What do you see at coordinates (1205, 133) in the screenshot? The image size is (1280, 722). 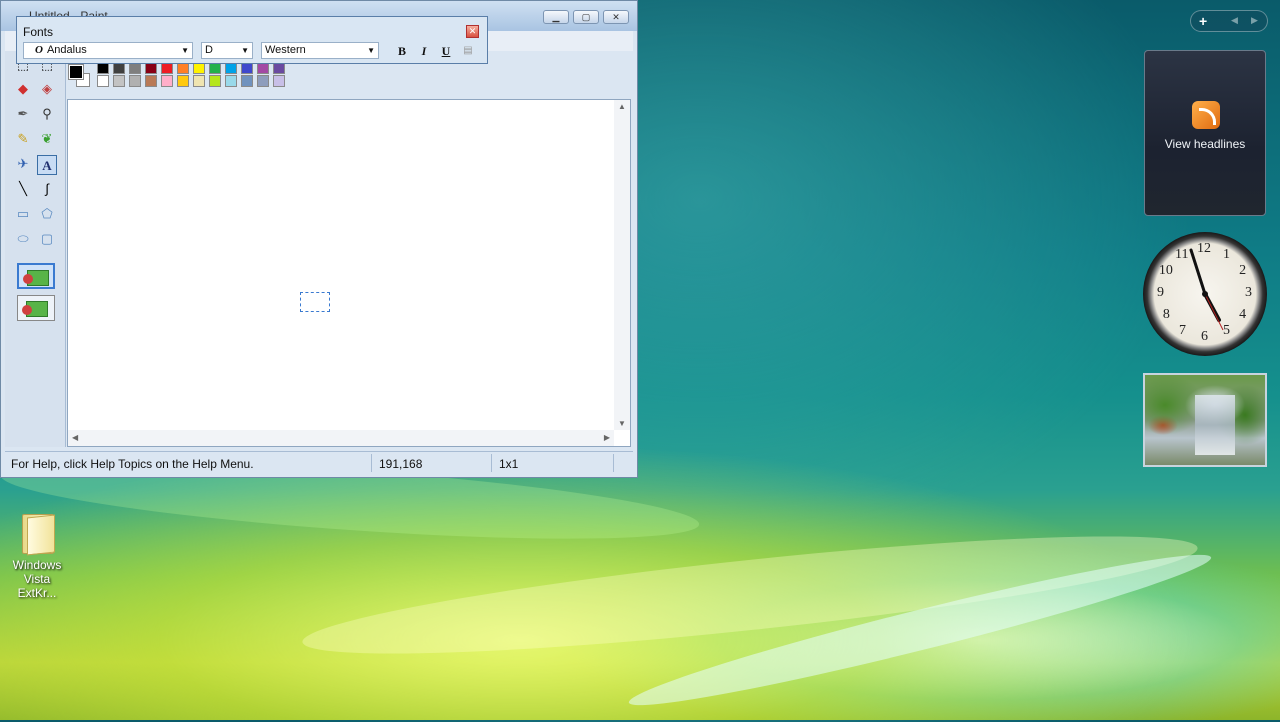 I see `feed-headlines-gadget: View headlines` at bounding box center [1205, 133].